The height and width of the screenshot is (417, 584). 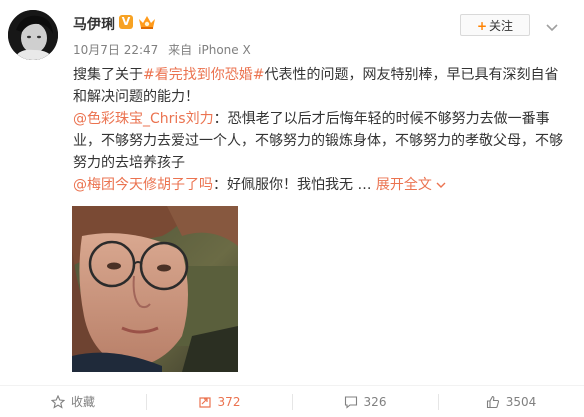 I want to click on comment-icon, so click(x=350, y=402).